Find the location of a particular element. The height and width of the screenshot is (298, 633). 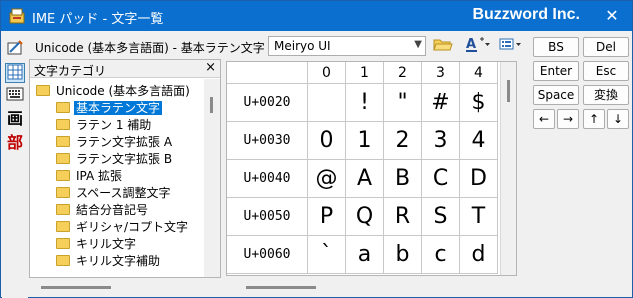

char-cell is located at coordinates (327, 103).